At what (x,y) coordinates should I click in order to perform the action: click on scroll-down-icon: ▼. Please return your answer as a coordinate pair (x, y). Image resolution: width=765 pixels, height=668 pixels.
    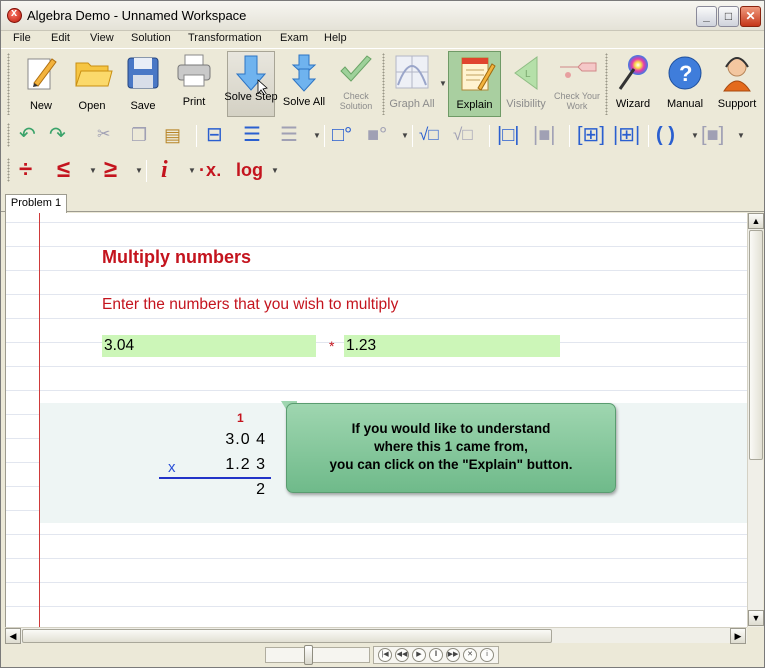
    Looking at the image, I should click on (756, 618).